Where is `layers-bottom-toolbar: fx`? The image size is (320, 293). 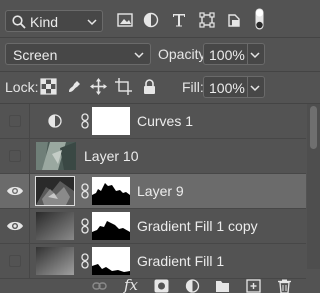 layers-bottom-toolbar: fx is located at coordinates (160, 284).